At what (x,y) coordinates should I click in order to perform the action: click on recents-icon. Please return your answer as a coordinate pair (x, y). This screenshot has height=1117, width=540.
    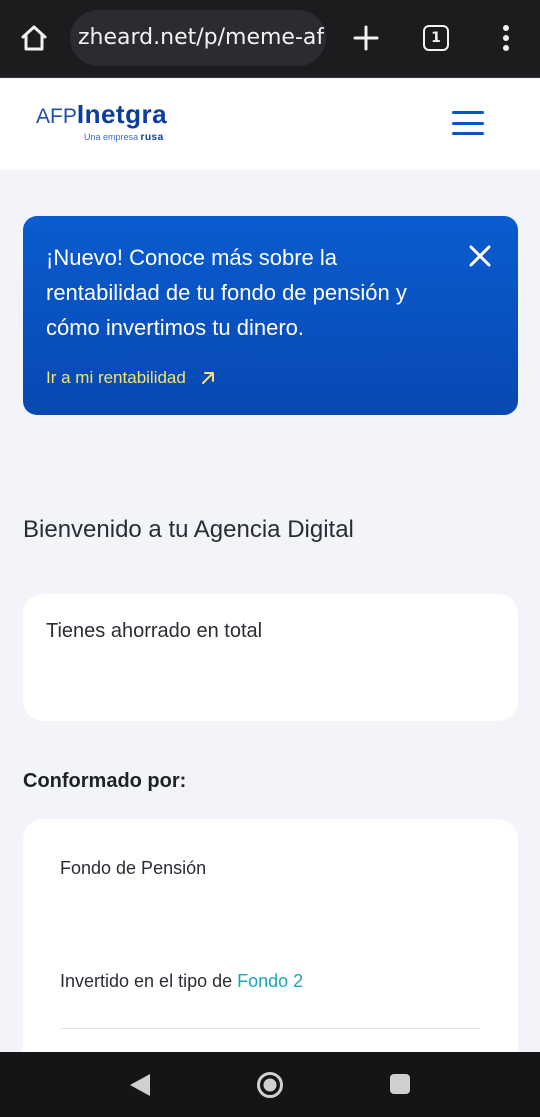
    Looking at the image, I should click on (400, 1084).